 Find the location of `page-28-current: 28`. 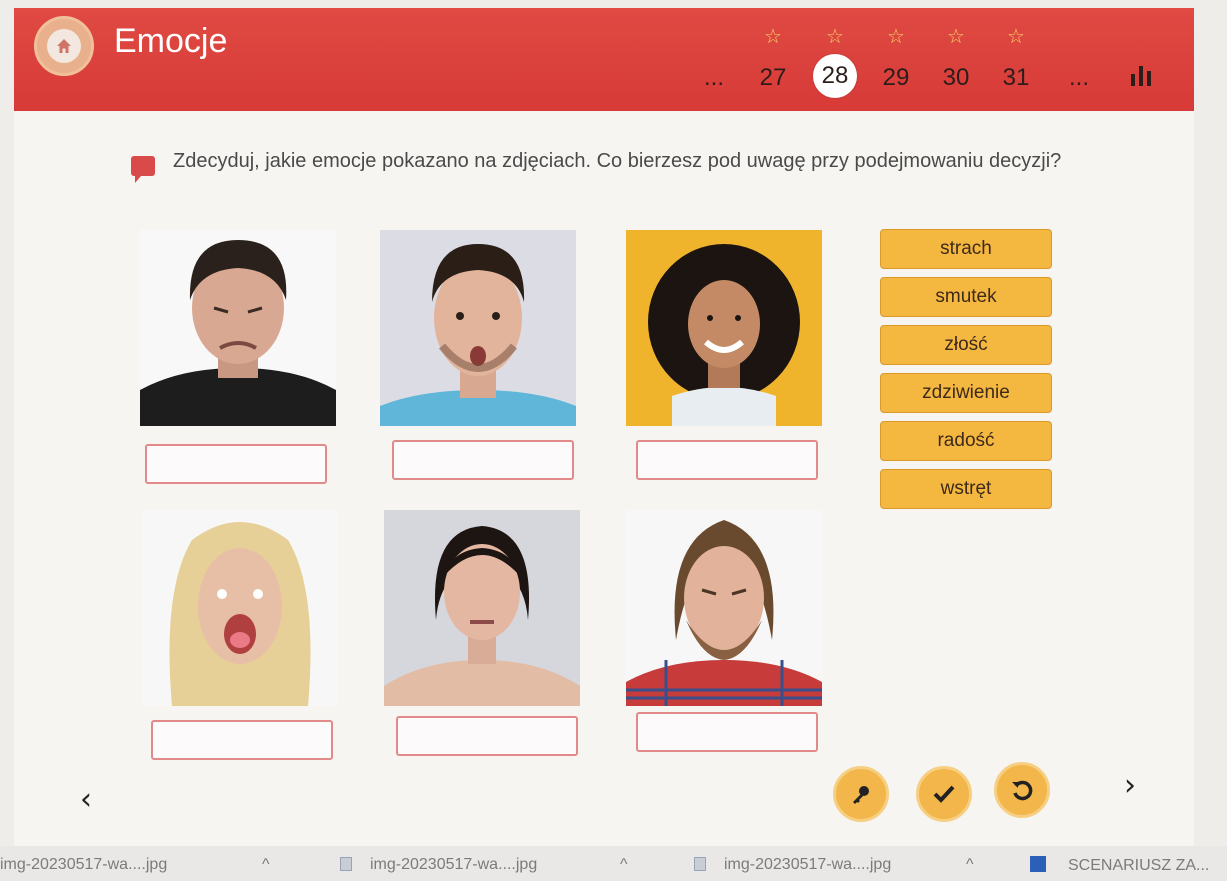

page-28-current: 28 is located at coordinates (835, 76).